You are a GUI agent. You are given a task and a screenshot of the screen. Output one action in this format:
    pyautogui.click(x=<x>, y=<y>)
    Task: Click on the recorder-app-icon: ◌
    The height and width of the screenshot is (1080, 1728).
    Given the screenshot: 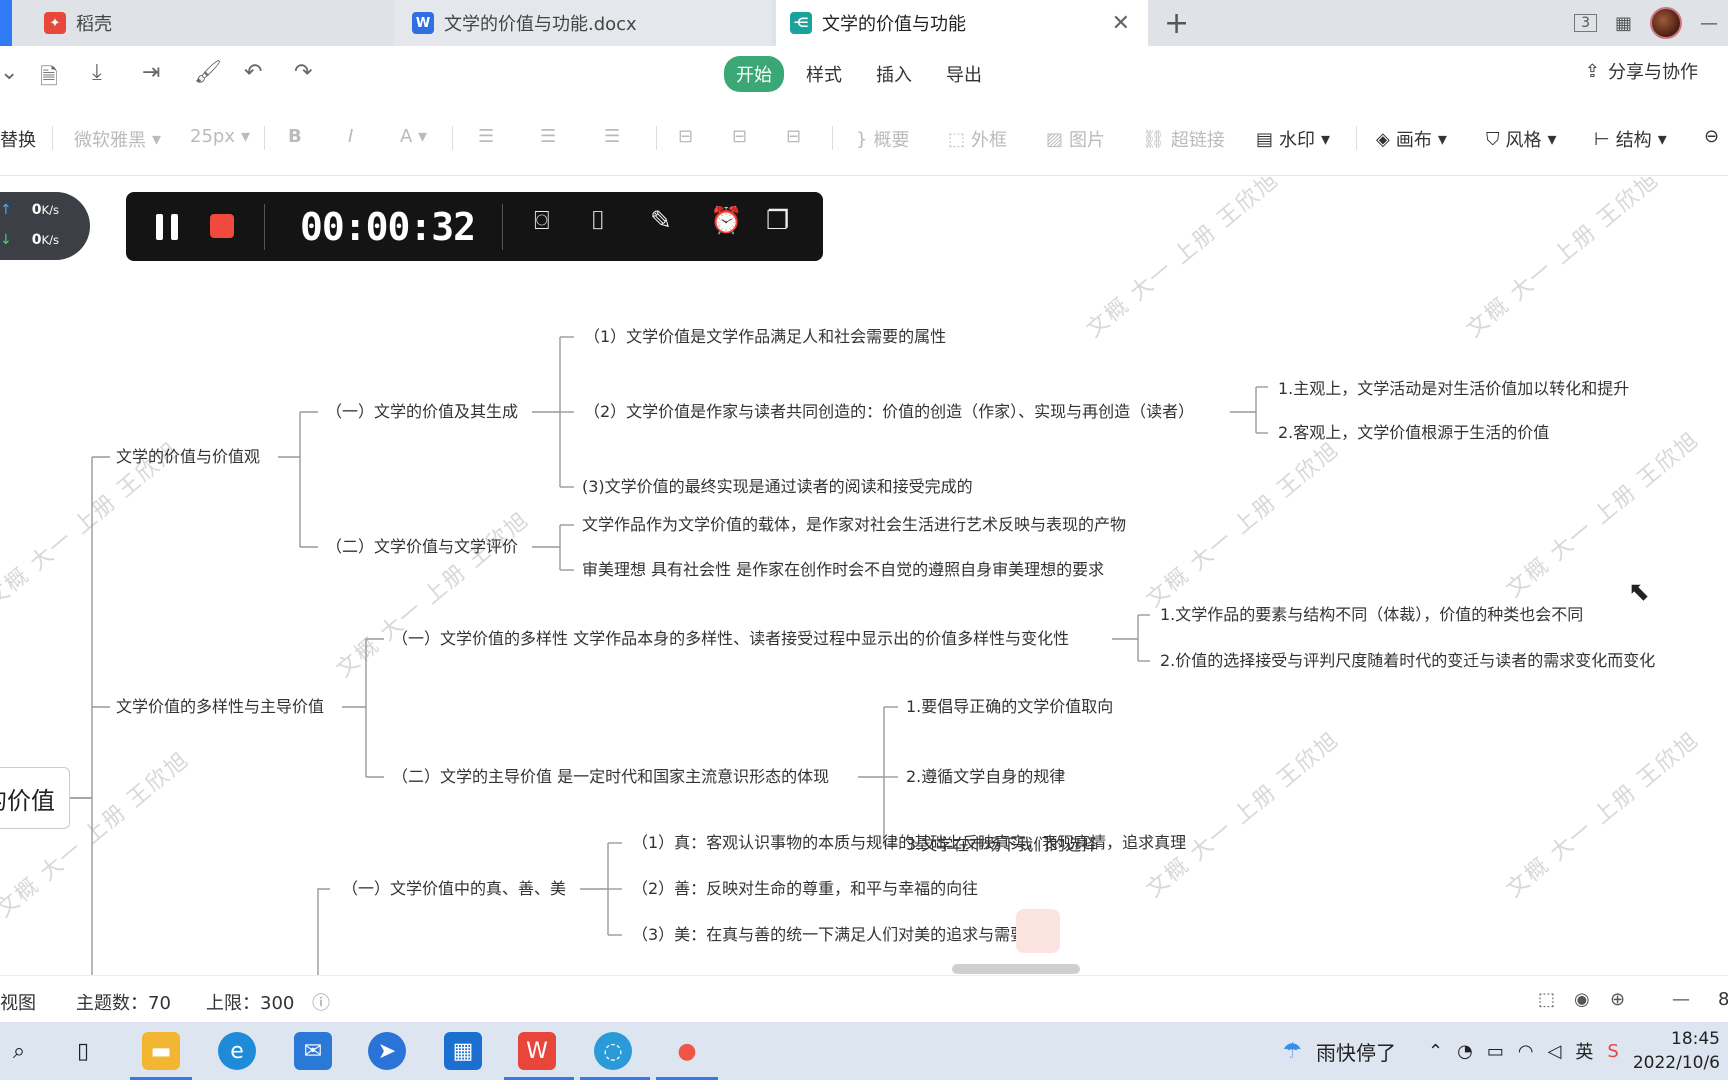 What is the action you would take?
    pyautogui.click(x=613, y=1051)
    